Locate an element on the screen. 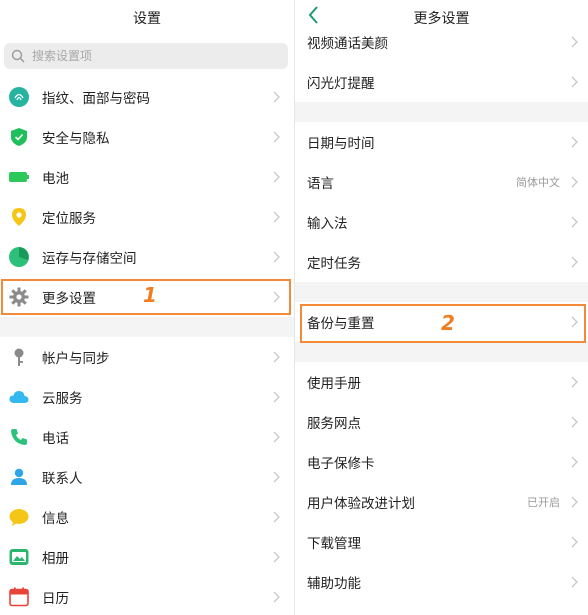 The width and height of the screenshot is (588, 615). phone-icon is located at coordinates (19, 437).